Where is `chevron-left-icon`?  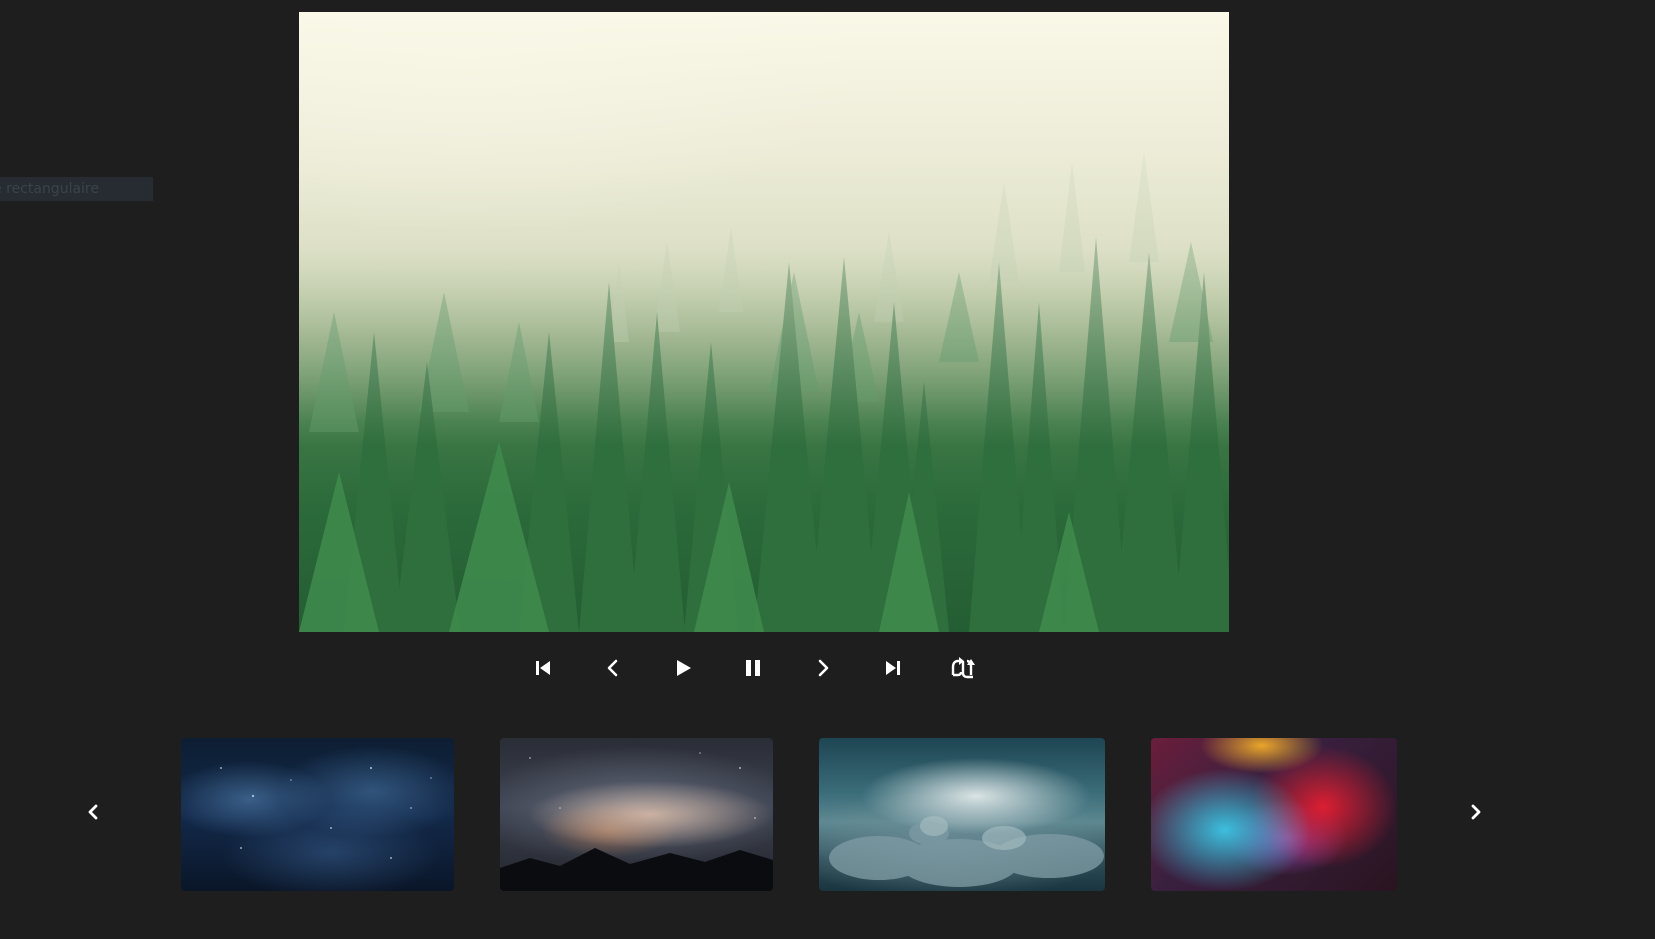
chevron-left-icon is located at coordinates (93, 812).